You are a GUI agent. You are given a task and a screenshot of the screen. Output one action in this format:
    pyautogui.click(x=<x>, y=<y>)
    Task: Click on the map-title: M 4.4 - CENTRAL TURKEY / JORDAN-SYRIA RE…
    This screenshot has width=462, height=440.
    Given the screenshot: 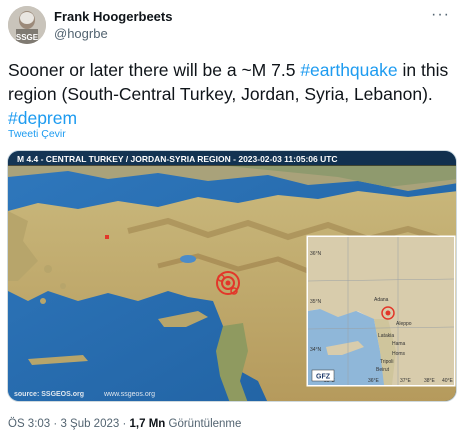 What is the action you would take?
    pyautogui.click(x=177, y=159)
    